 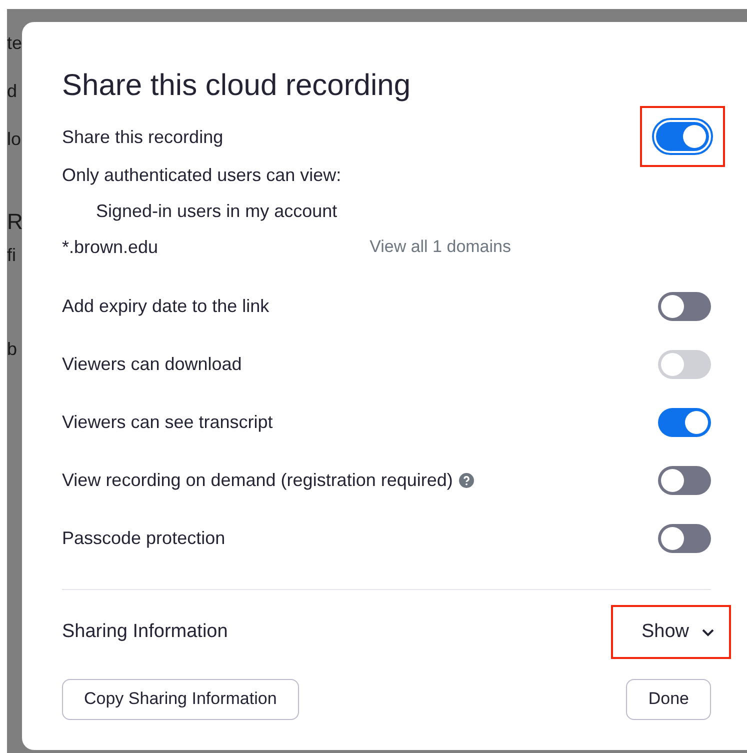 What do you see at coordinates (202, 175) in the screenshot?
I see `auth-label: Only authenticated users can view:` at bounding box center [202, 175].